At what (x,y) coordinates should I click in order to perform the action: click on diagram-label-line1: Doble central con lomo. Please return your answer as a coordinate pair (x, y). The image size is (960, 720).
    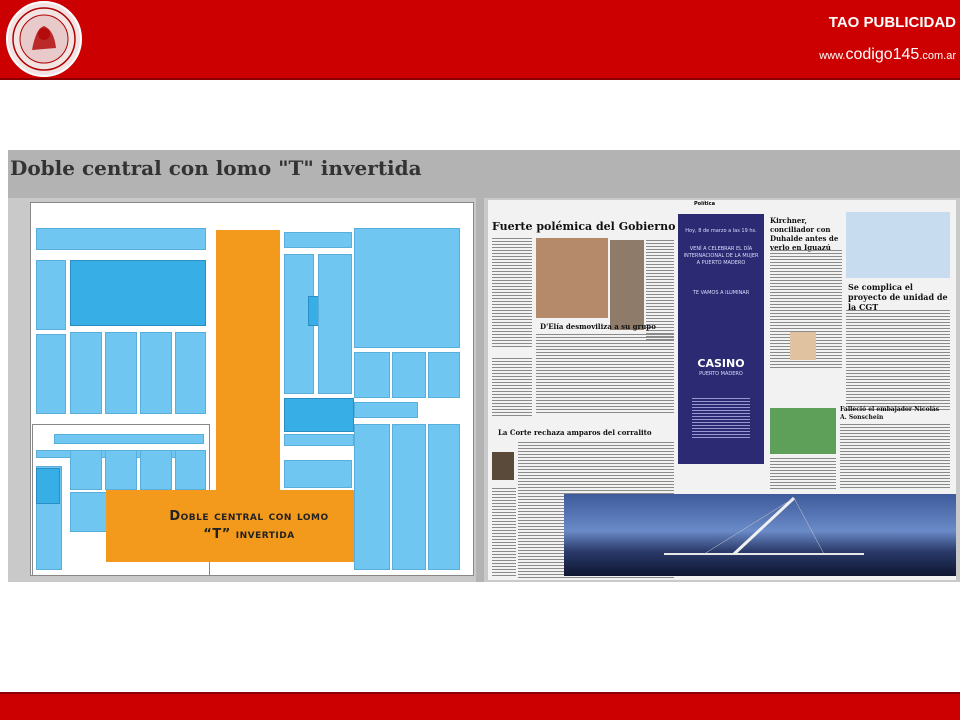
    Looking at the image, I should click on (249, 516).